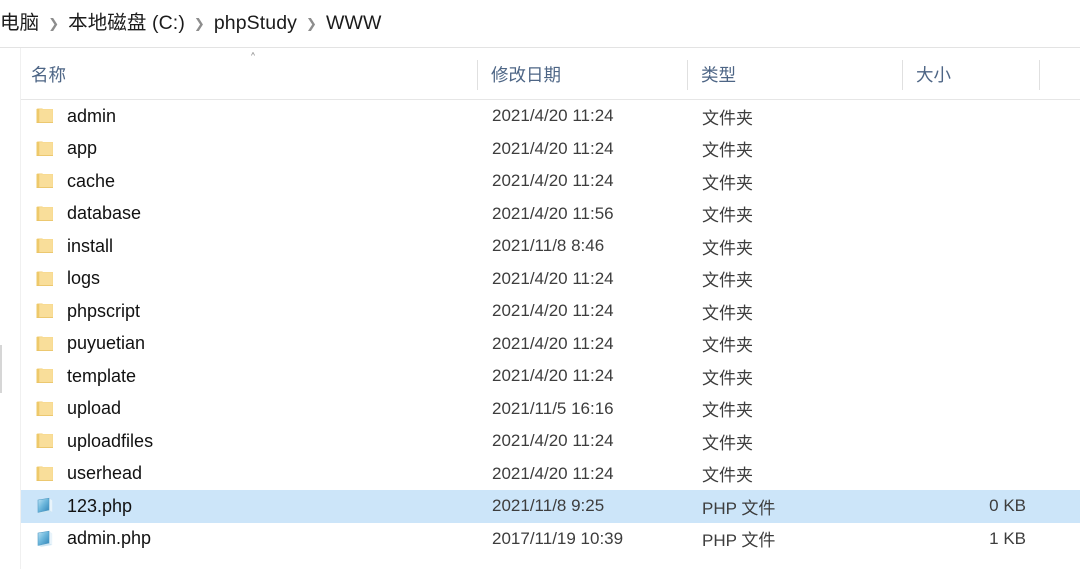 Image resolution: width=1080 pixels, height=569 pixels. I want to click on file-name-cell: app, so click(249, 149).